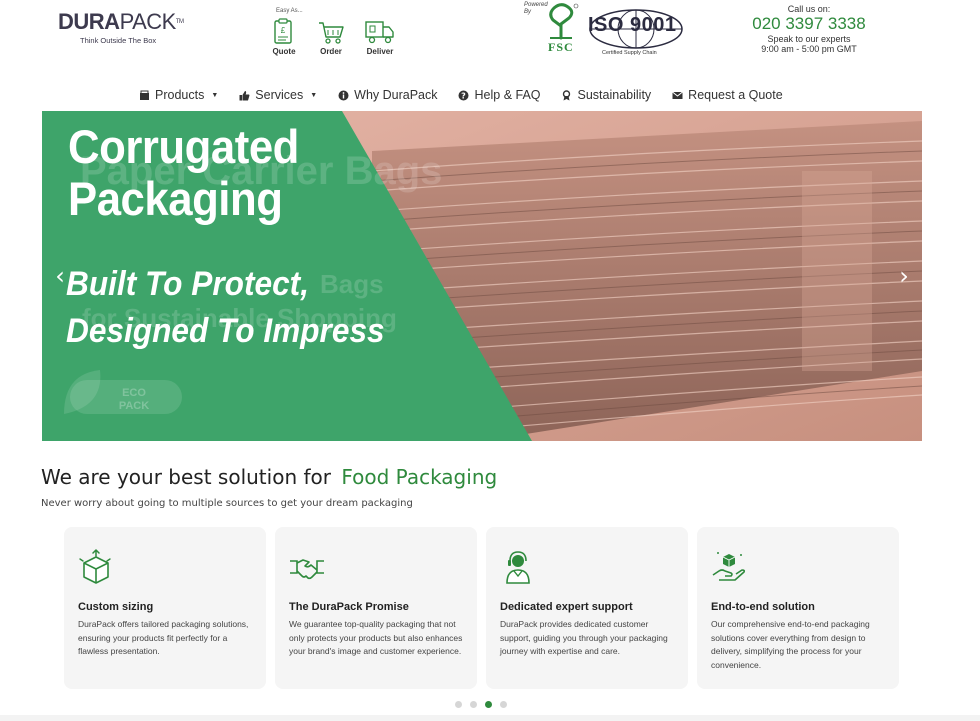  Describe the element at coordinates (735, 95) in the screenshot. I see `nav-label-request-quote: Request a Quote` at that location.